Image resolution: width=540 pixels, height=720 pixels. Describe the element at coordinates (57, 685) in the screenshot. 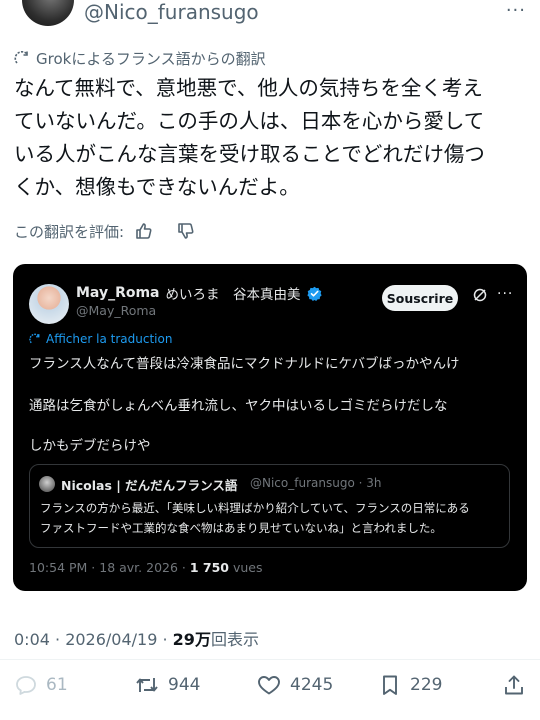

I see `reply-count: 61` at that location.